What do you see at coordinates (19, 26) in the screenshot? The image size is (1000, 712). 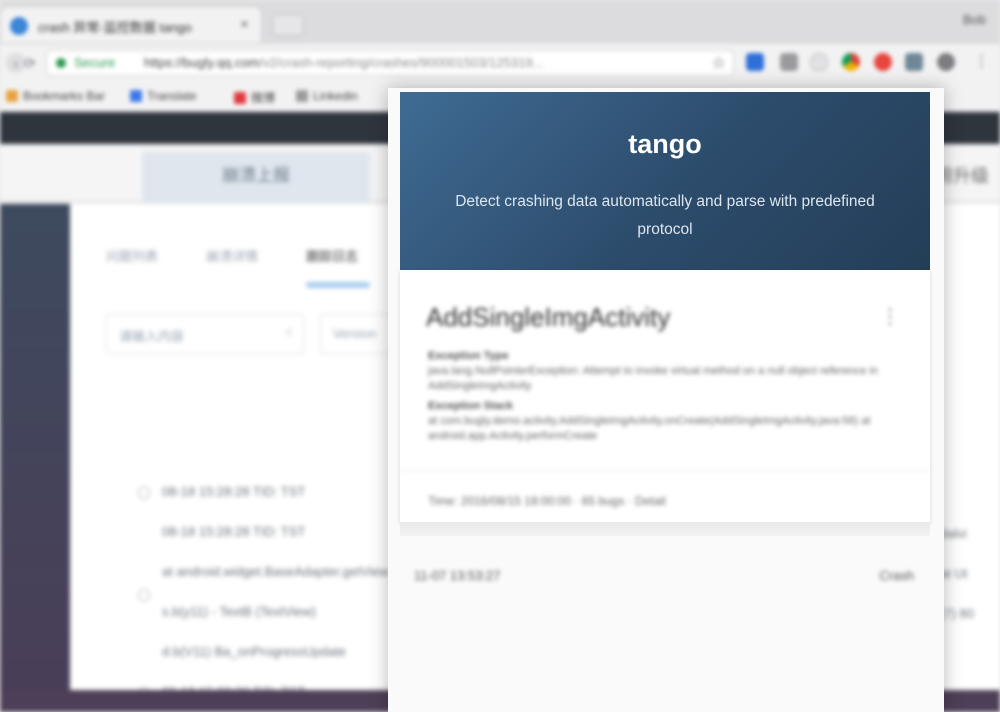 I see `favicon-icon` at bounding box center [19, 26].